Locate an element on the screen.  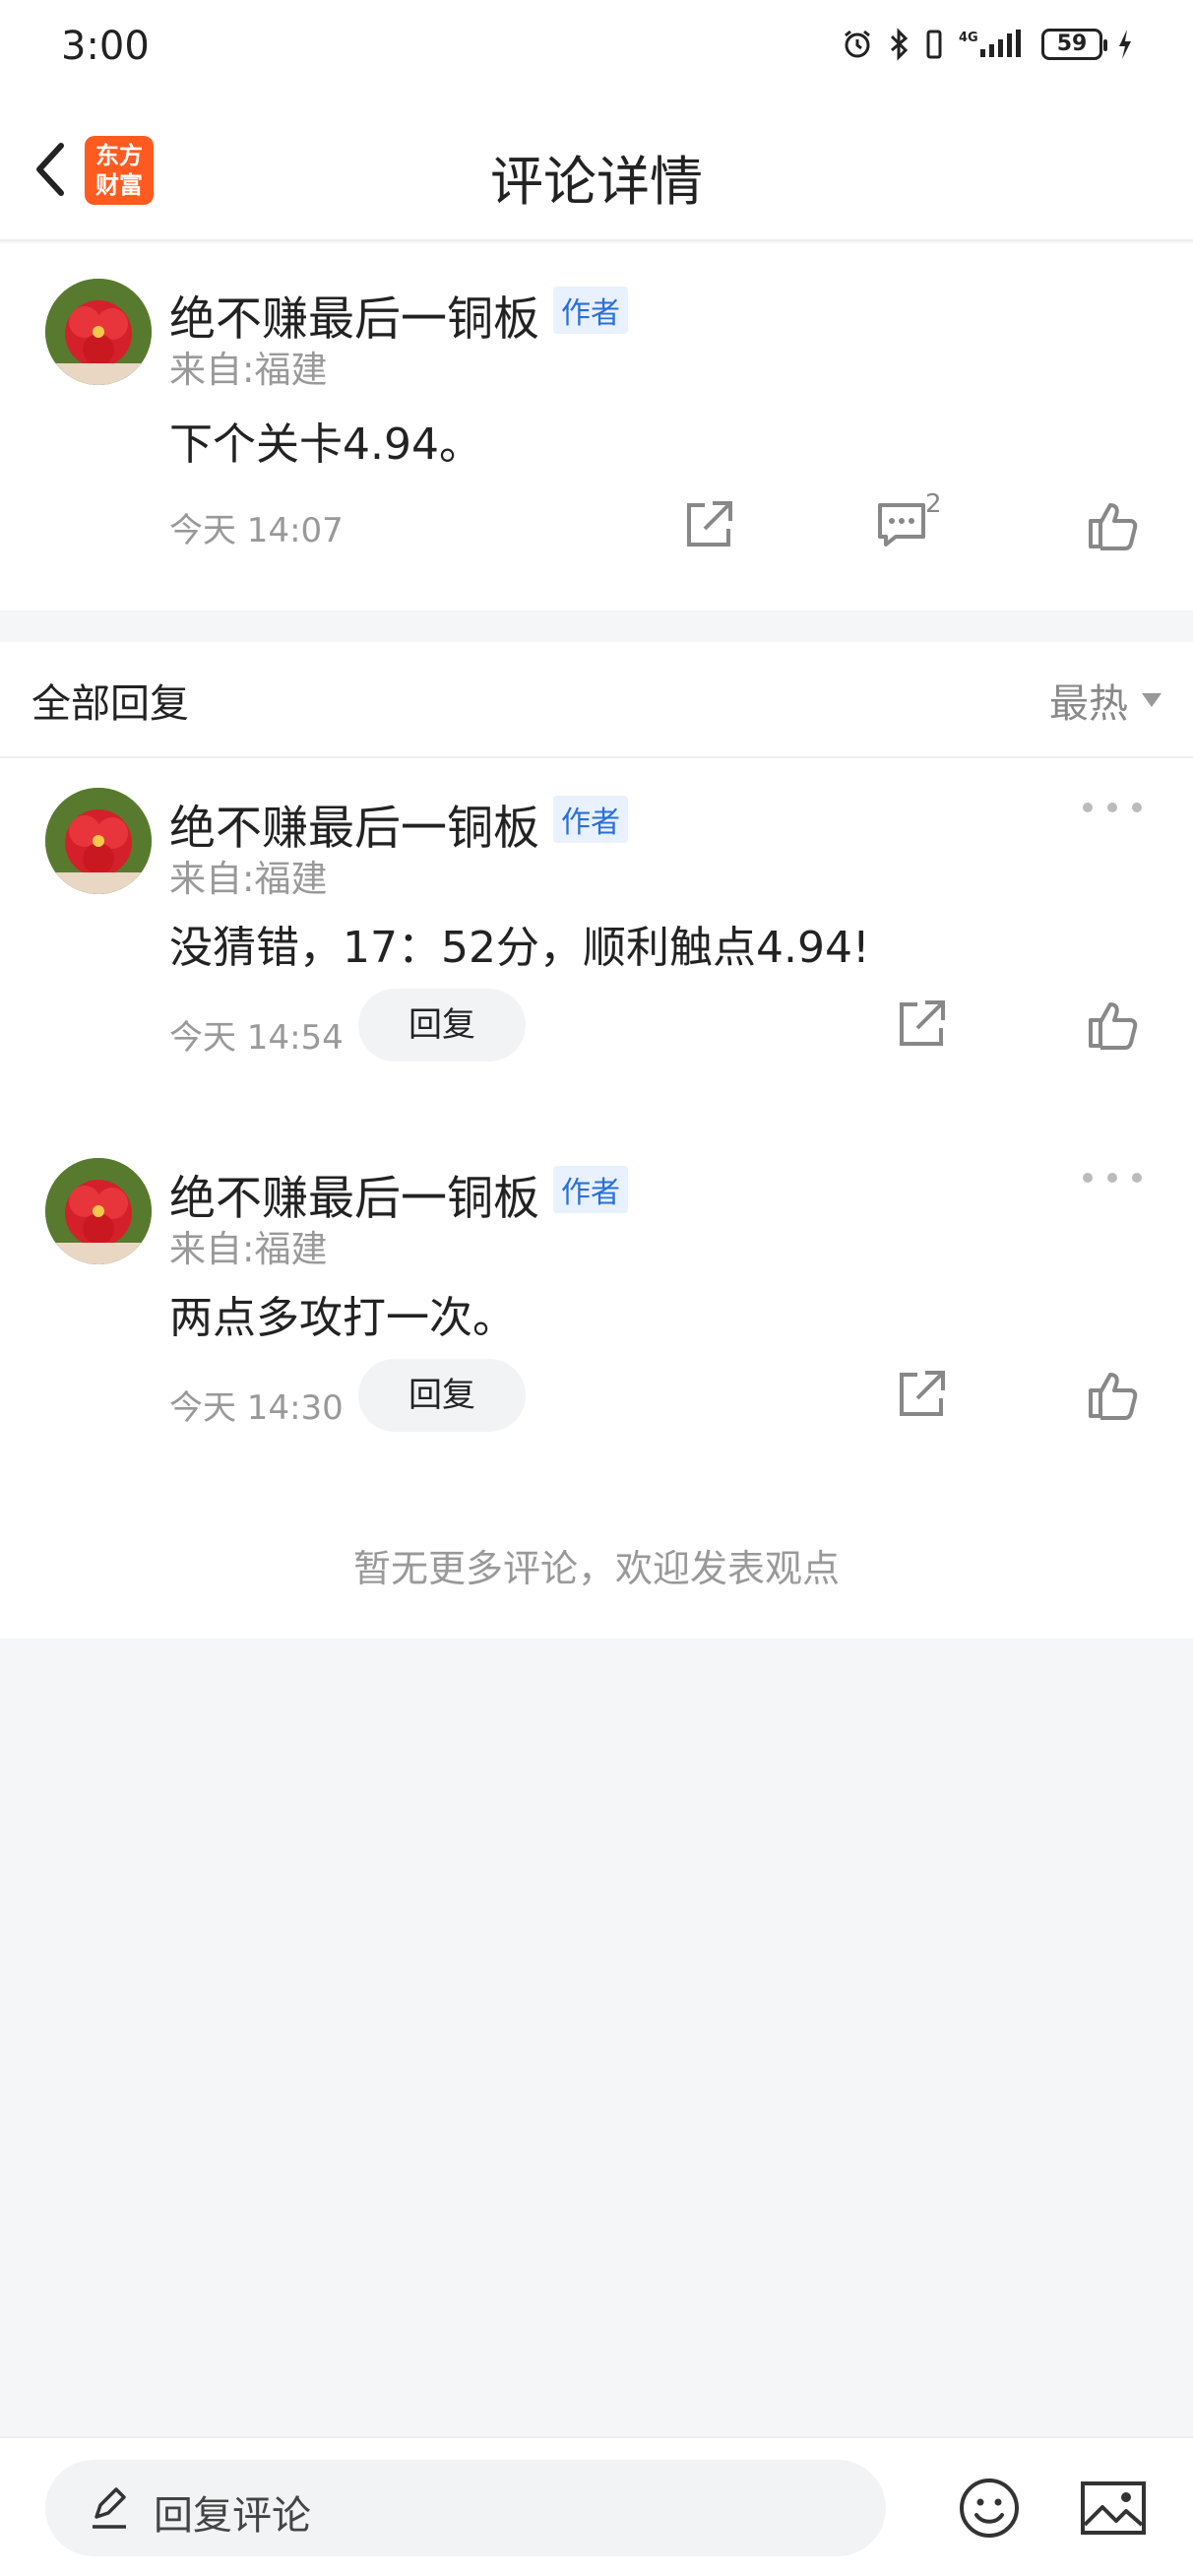
bluetooth-icon is located at coordinates (899, 44).